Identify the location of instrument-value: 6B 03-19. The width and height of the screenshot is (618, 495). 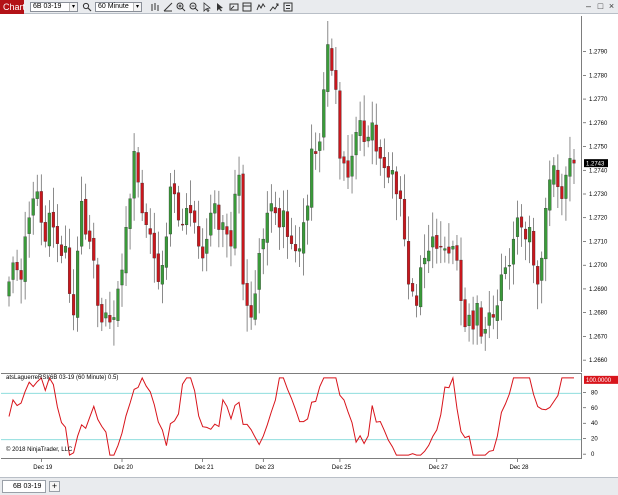
(47, 6).